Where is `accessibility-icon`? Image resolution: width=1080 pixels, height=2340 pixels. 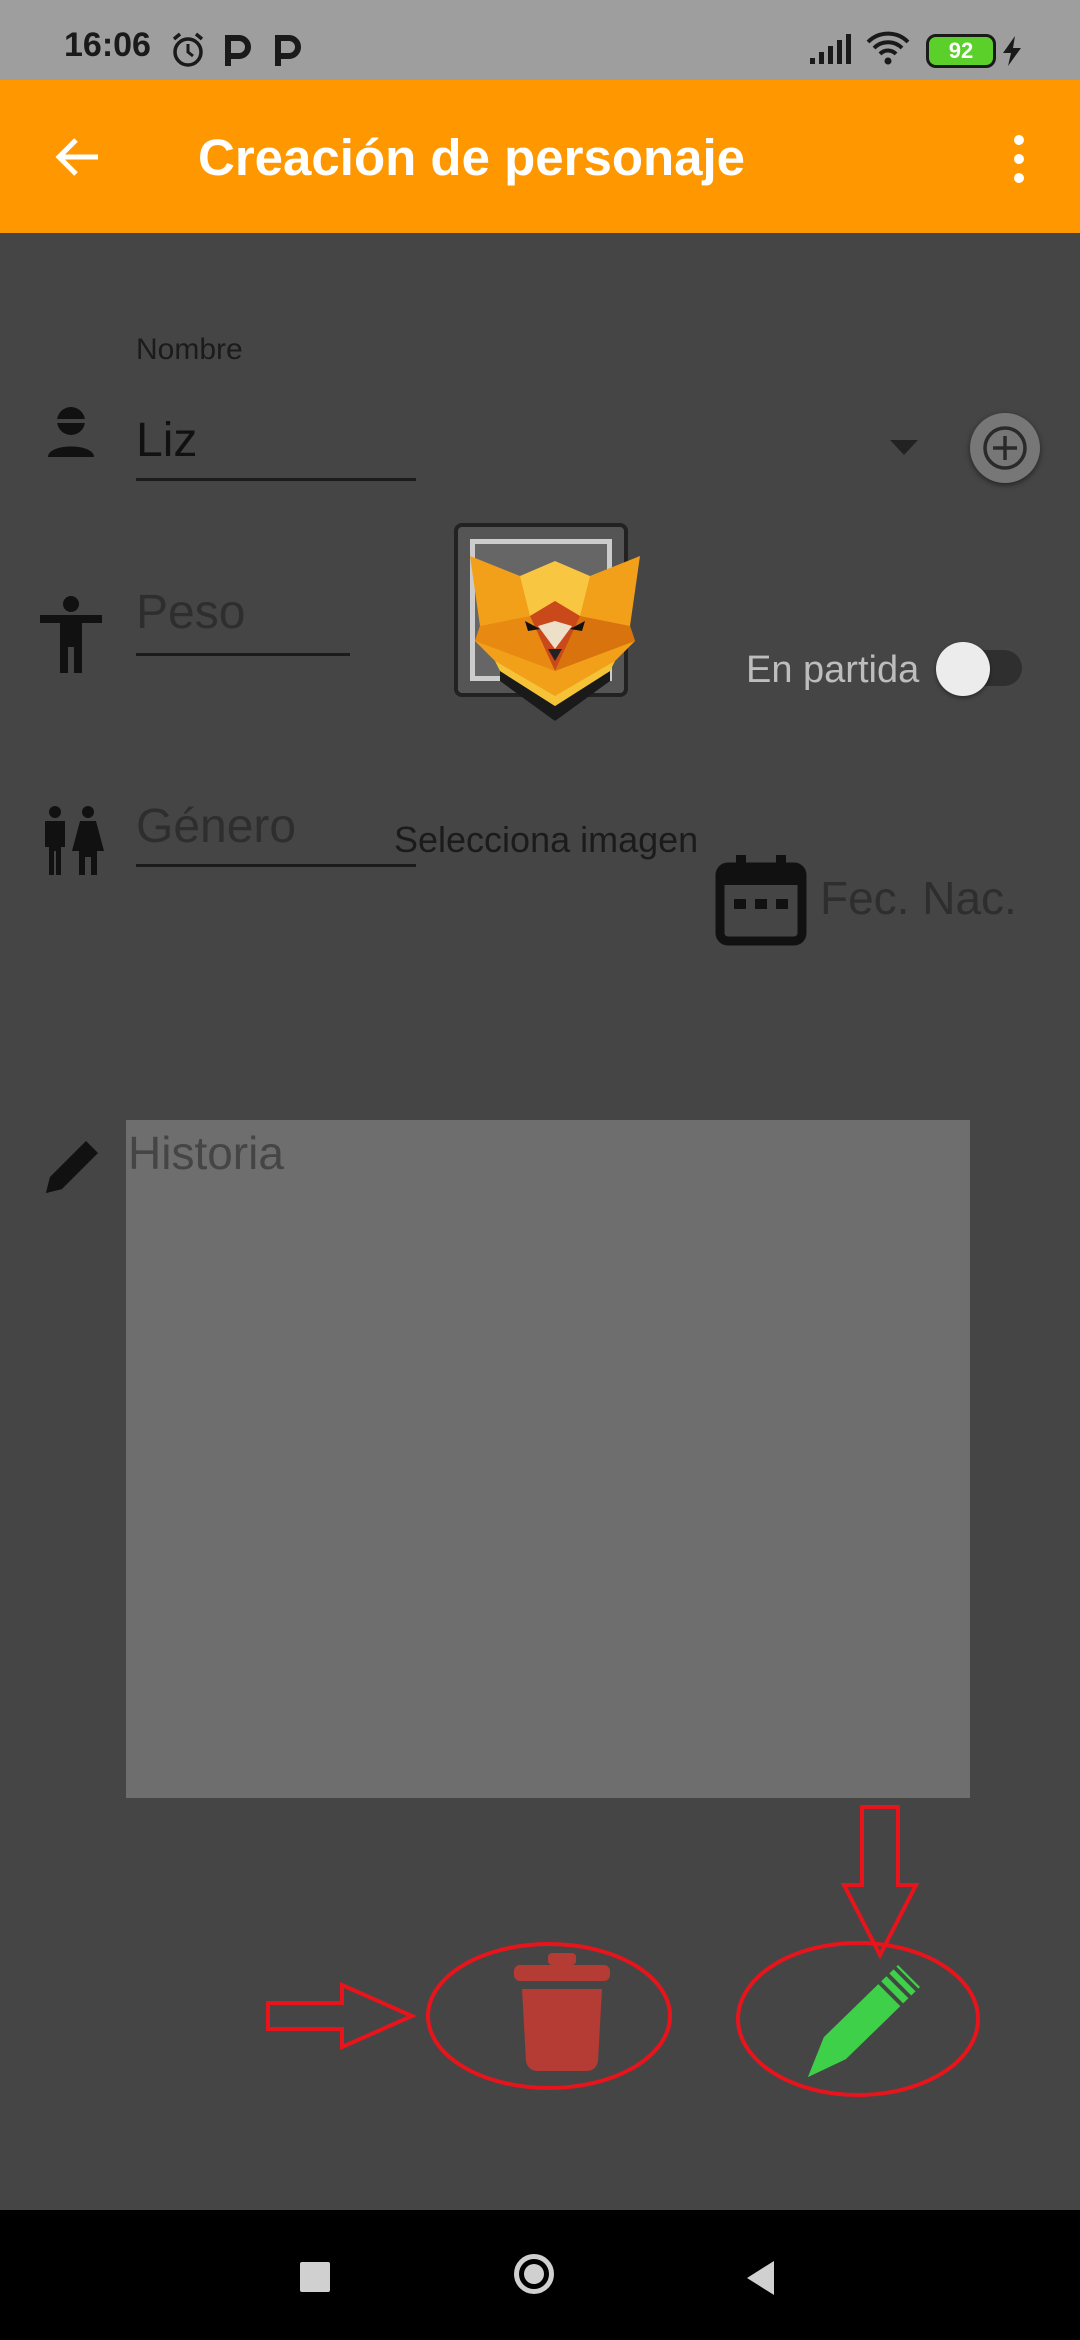
accessibility-icon is located at coordinates (71, 634).